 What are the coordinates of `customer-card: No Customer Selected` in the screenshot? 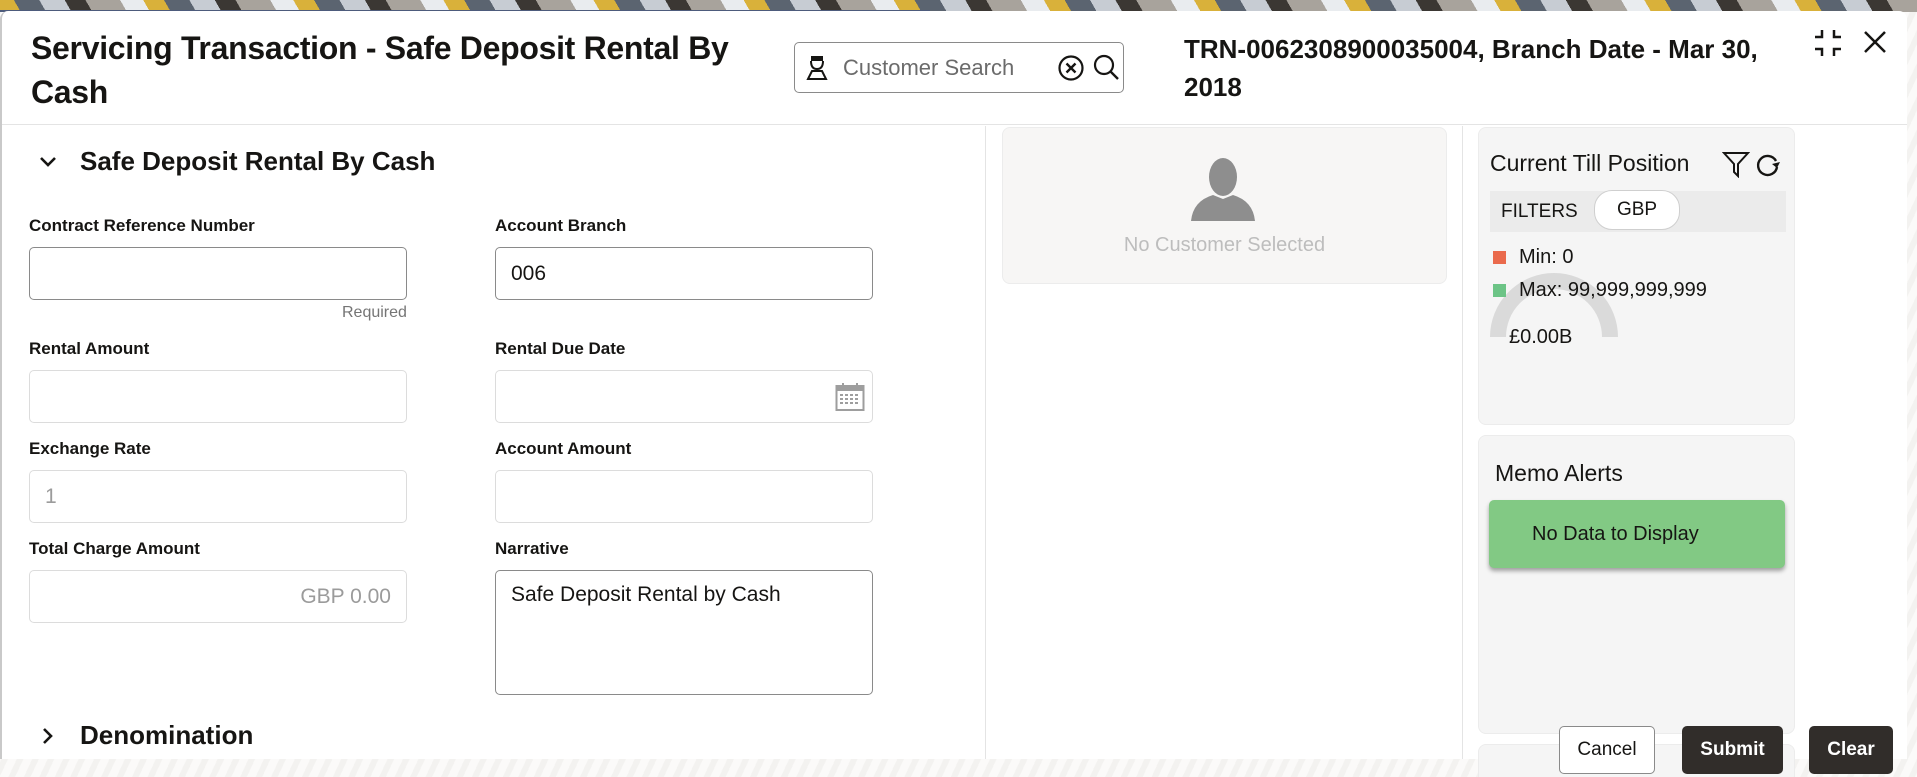 It's located at (1224, 205).